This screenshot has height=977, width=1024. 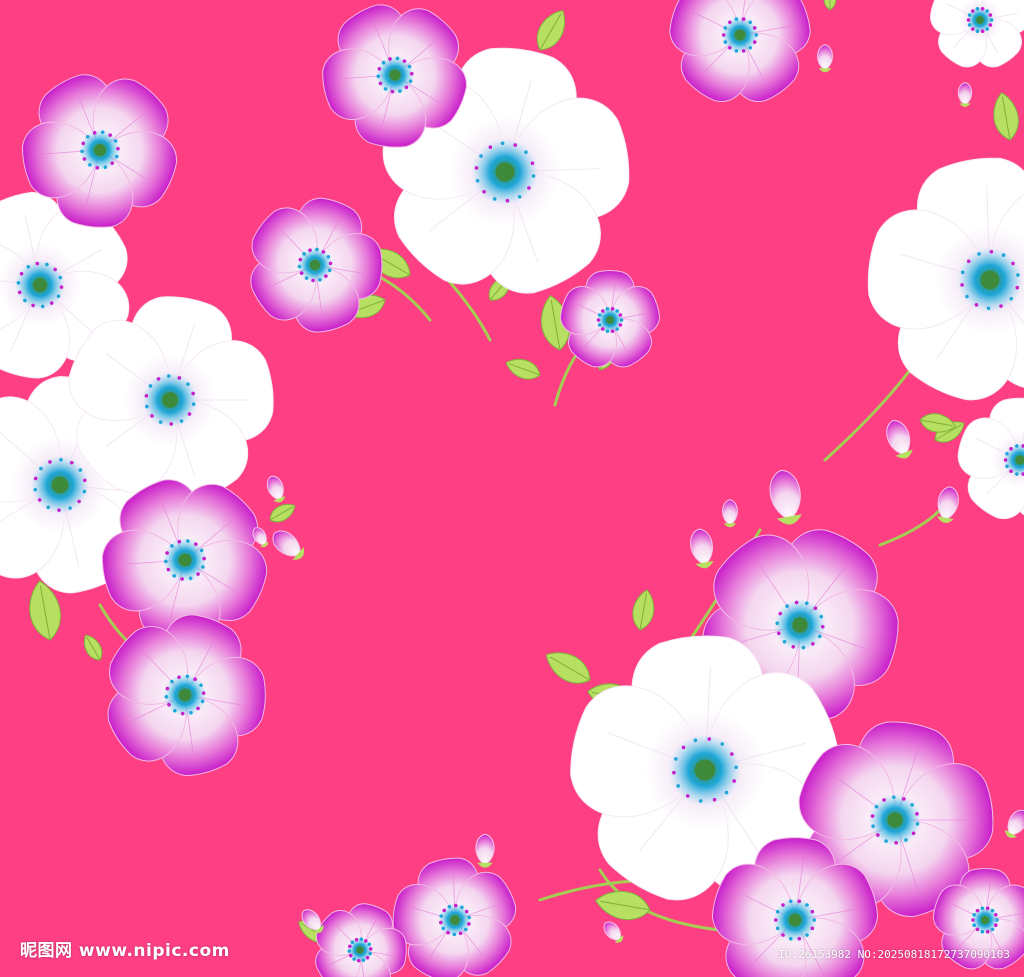 I want to click on watermark-id: ID:26153982 NO:20250818172737090103, so click(x=894, y=954).